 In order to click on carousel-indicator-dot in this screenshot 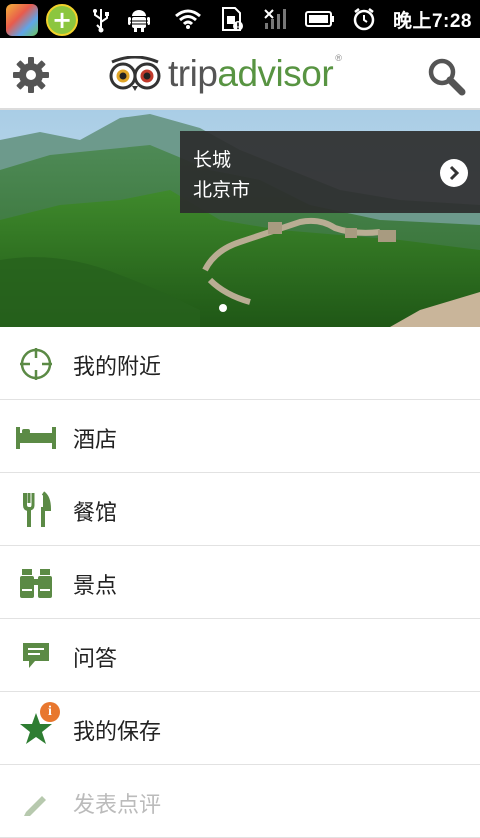, I will do `click(223, 308)`.